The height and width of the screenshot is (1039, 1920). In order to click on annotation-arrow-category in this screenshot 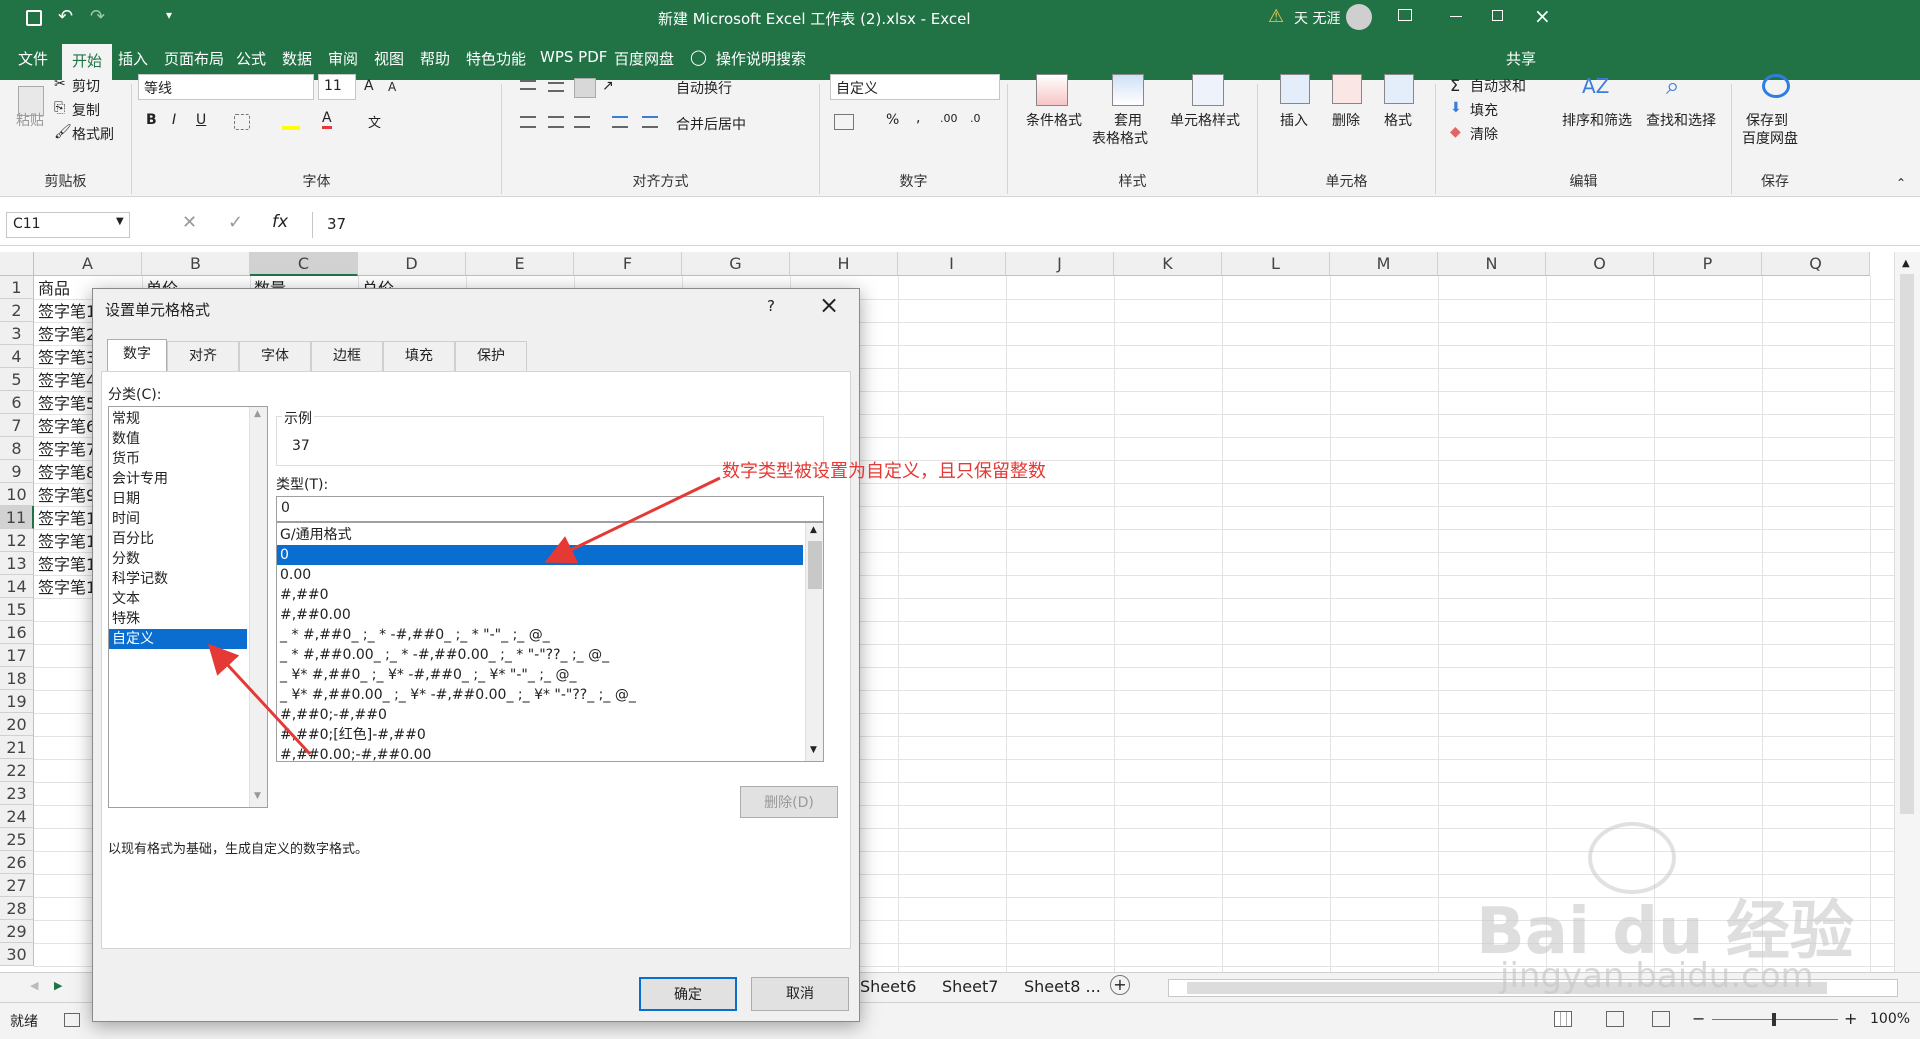, I will do `click(259, 699)`.